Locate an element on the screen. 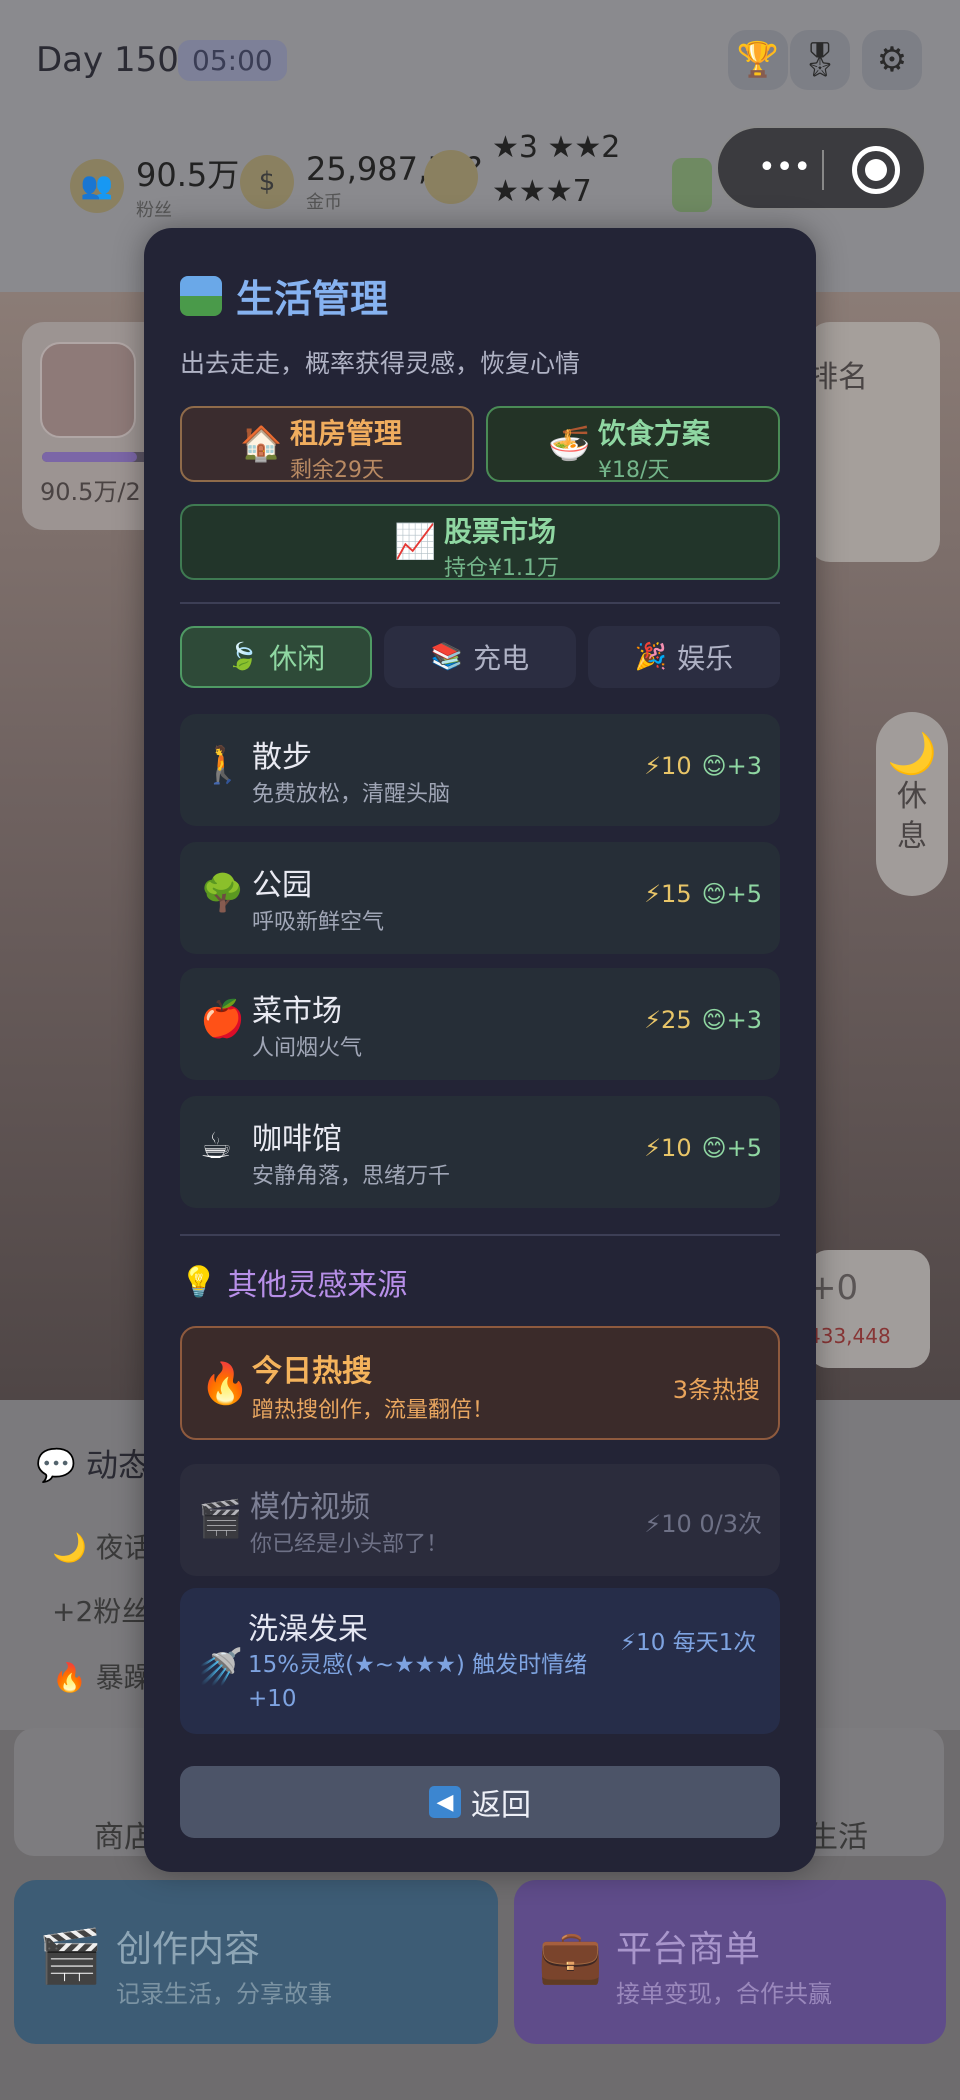  energy-cost: ⚡25 is located at coordinates (668, 1020).